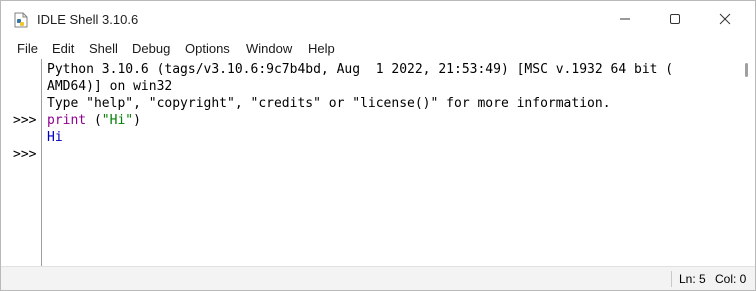 The width and height of the screenshot is (756, 291). Describe the element at coordinates (110, 86) in the screenshot. I see `output-line: AMD64)] on win32` at that location.